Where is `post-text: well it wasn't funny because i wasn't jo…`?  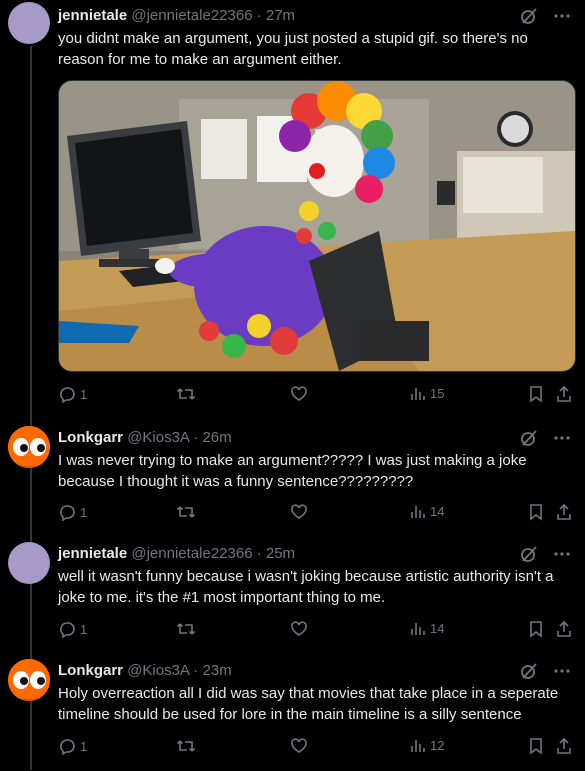
post-text: well it wasn't funny because i wasn't jo… is located at coordinates (306, 587).